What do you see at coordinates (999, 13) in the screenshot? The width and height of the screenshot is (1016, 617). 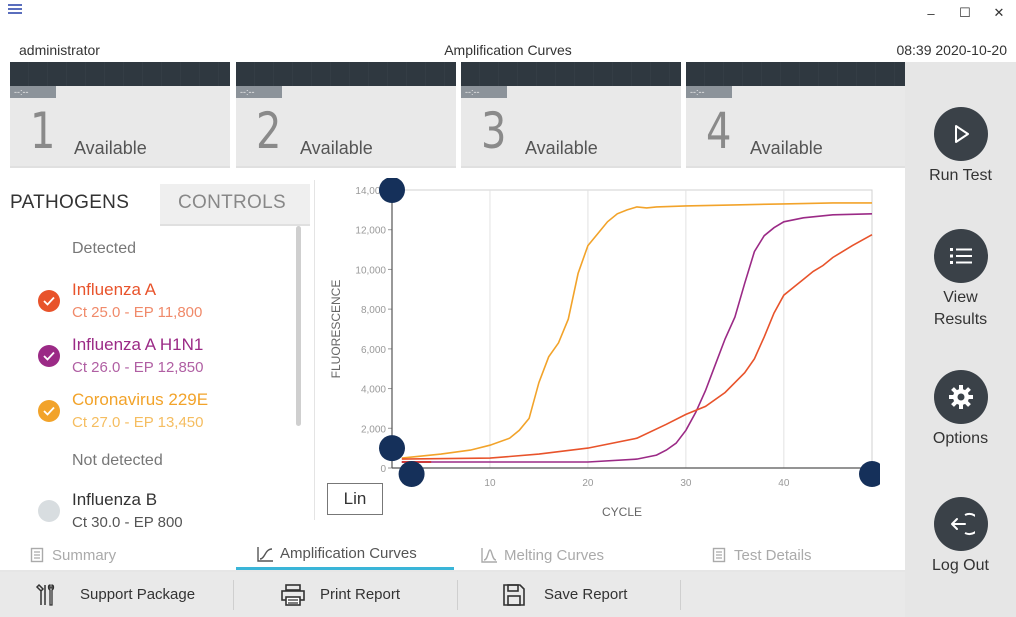 I see `close-button: ✕` at bounding box center [999, 13].